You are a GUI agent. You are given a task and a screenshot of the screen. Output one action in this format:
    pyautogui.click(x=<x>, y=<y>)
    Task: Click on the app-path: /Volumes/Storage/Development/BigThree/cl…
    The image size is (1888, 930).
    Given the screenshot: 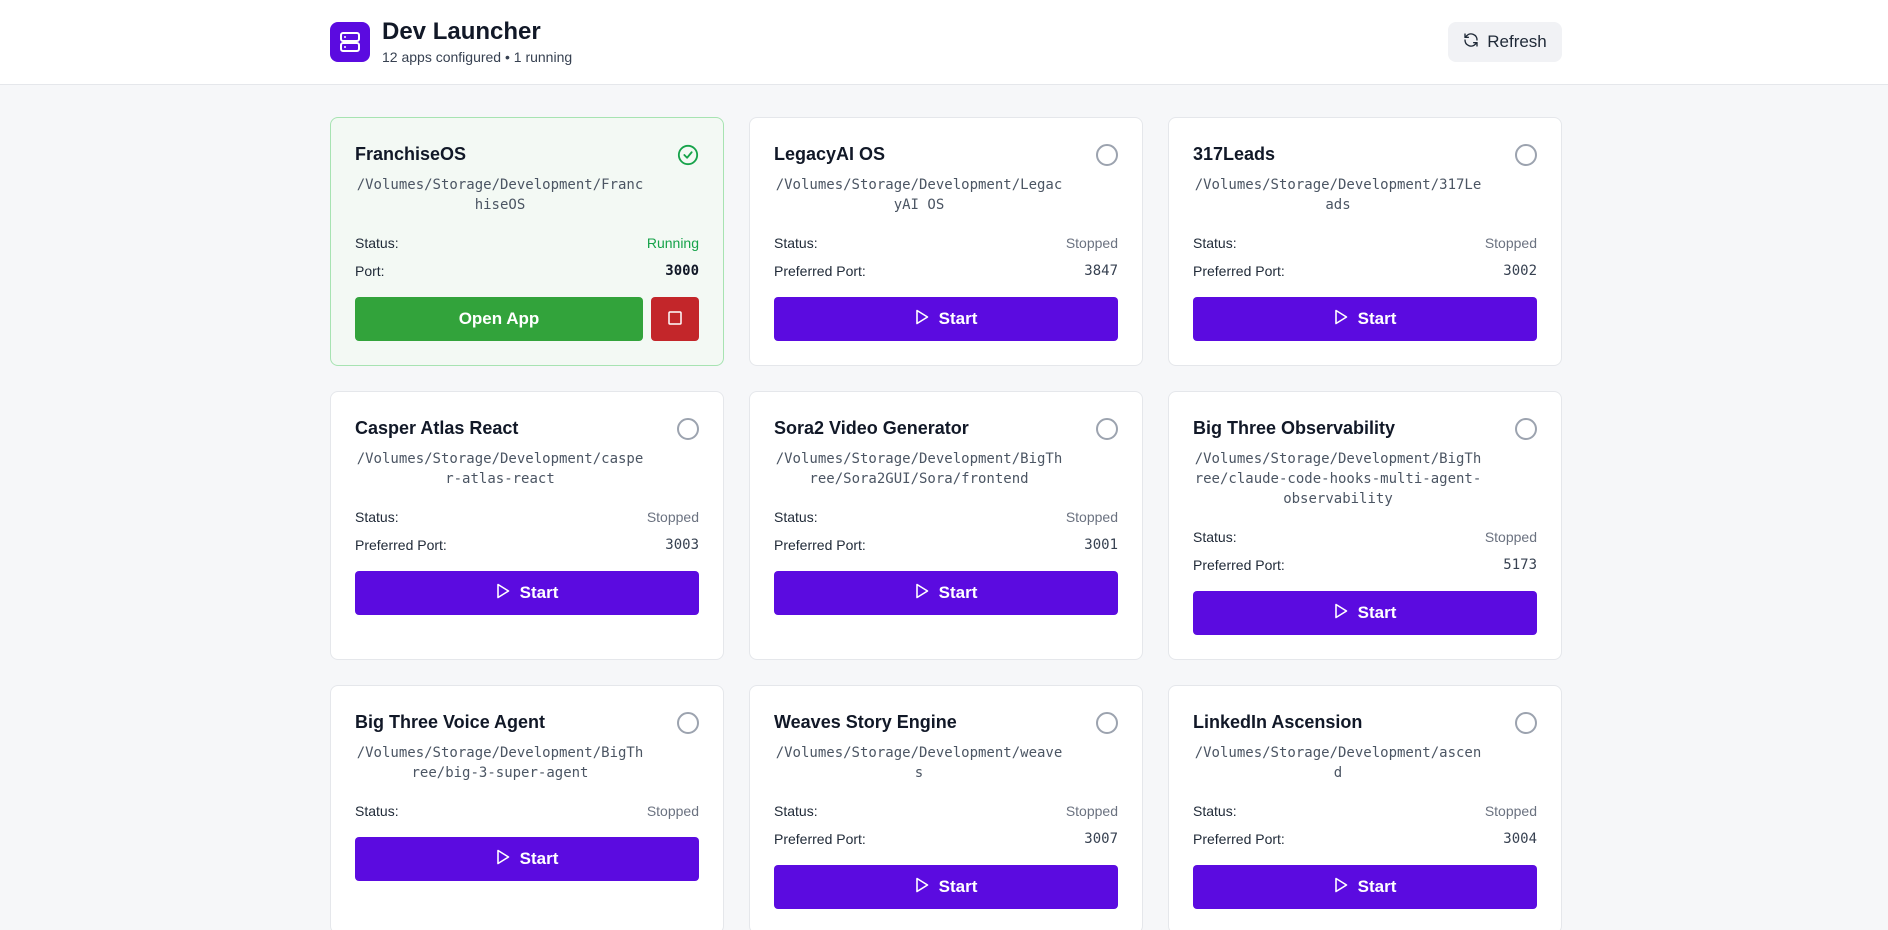 What is the action you would take?
    pyautogui.click(x=1338, y=479)
    